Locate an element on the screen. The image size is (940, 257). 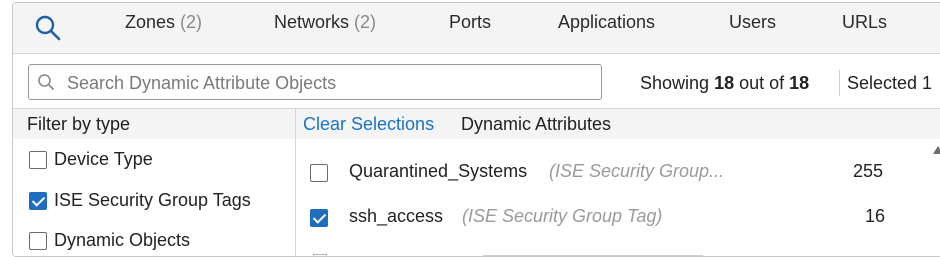
tab-label: Zones is located at coordinates (150, 22).